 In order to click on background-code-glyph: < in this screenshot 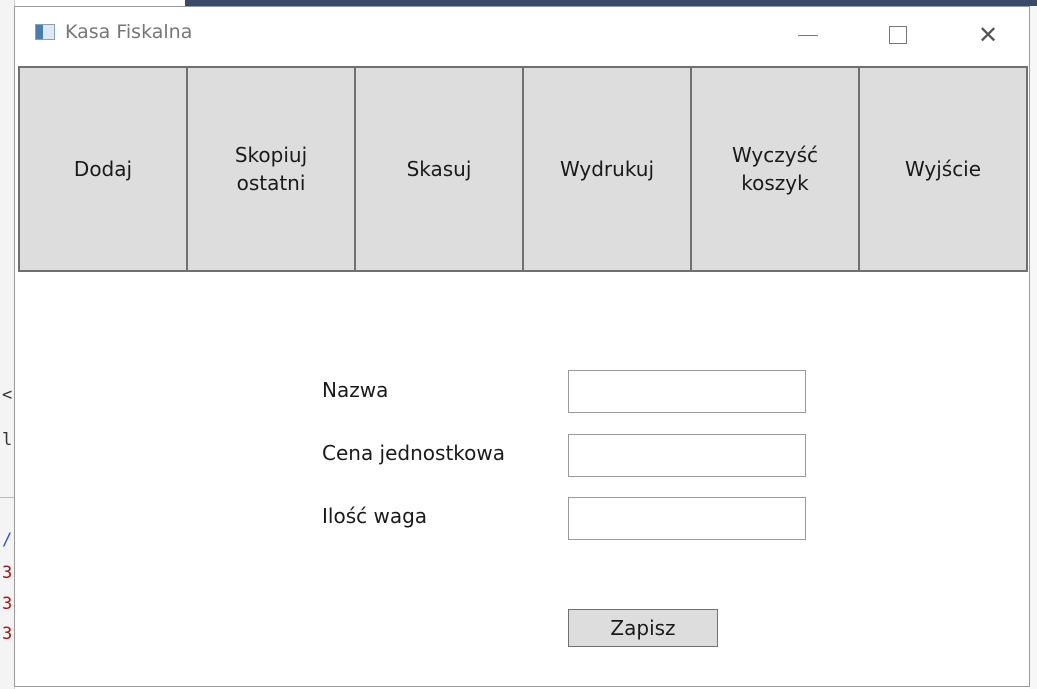, I will do `click(7, 395)`.